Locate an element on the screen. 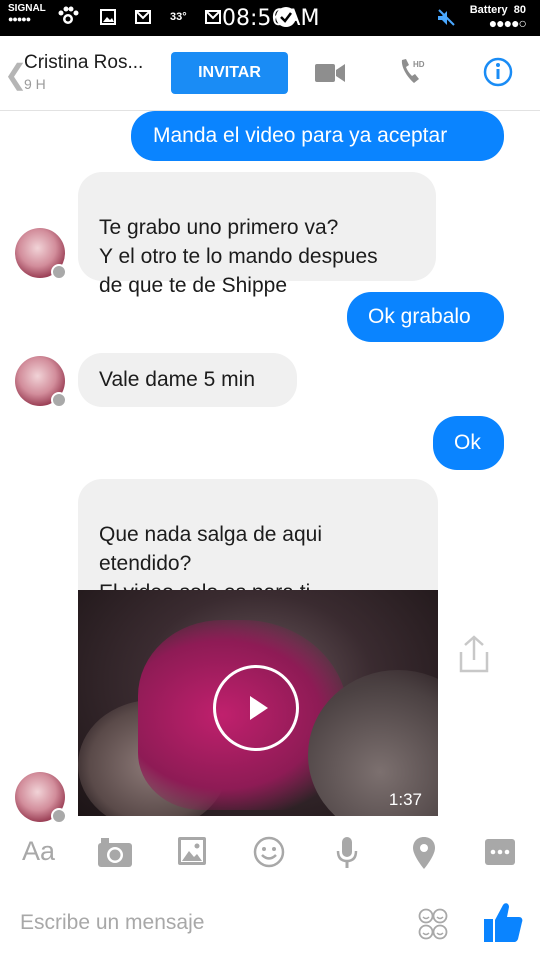 The height and width of the screenshot is (960, 540). paw-notification-icon is located at coordinates (68, 15).